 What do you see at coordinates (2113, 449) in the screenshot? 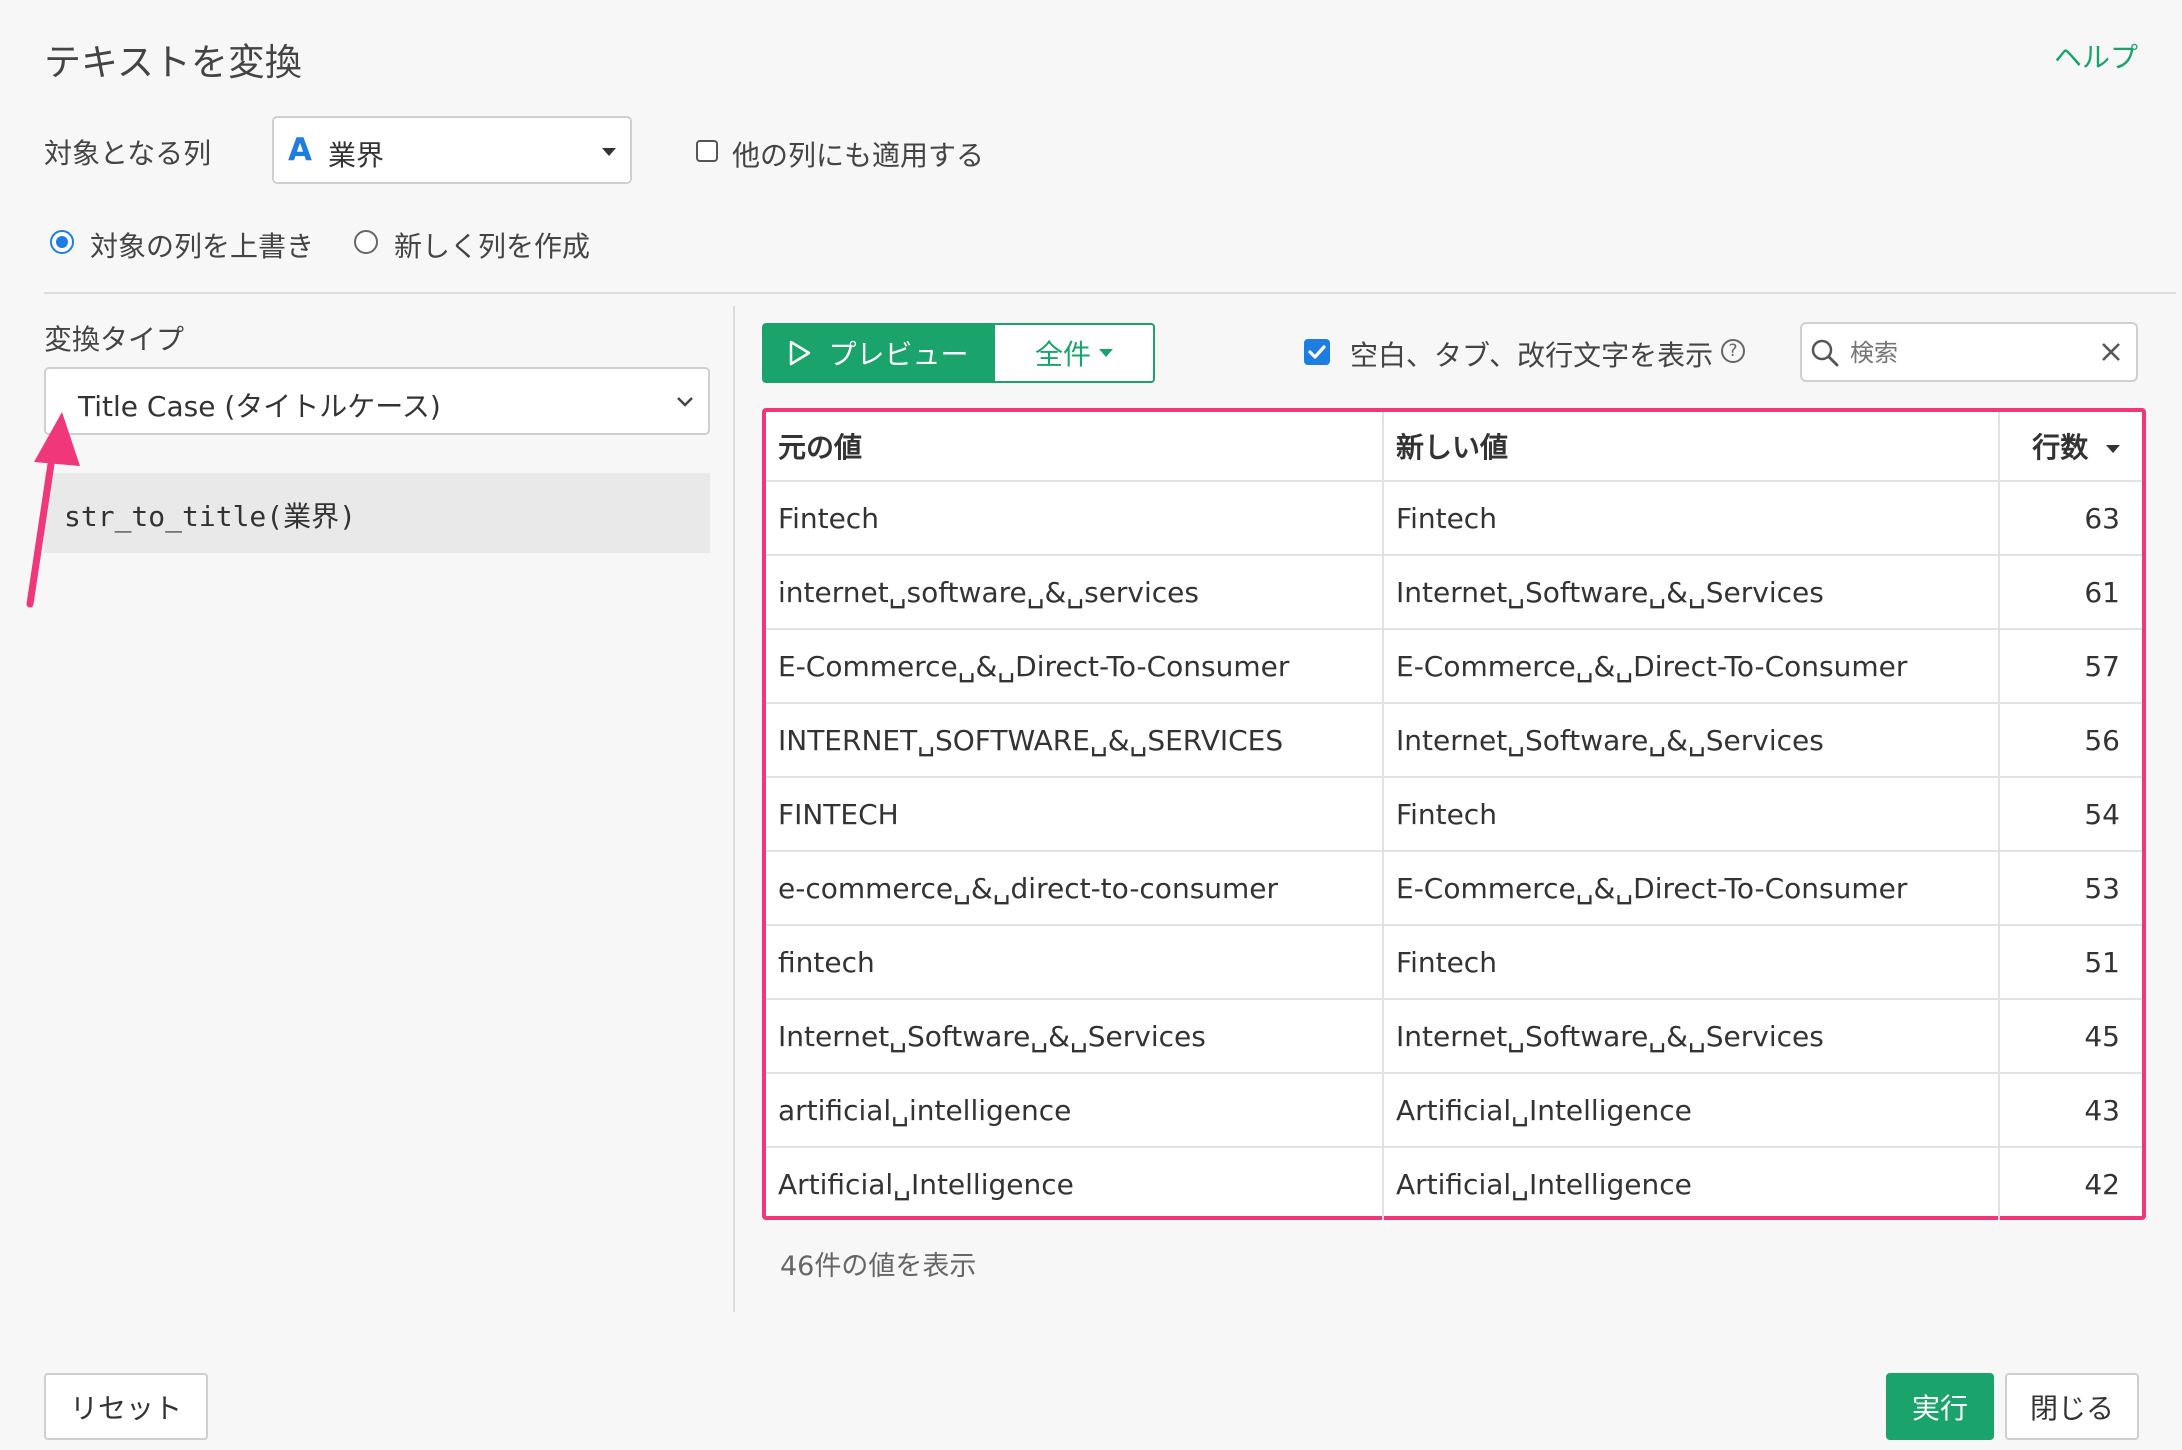
I see `sort-caret-icon` at bounding box center [2113, 449].